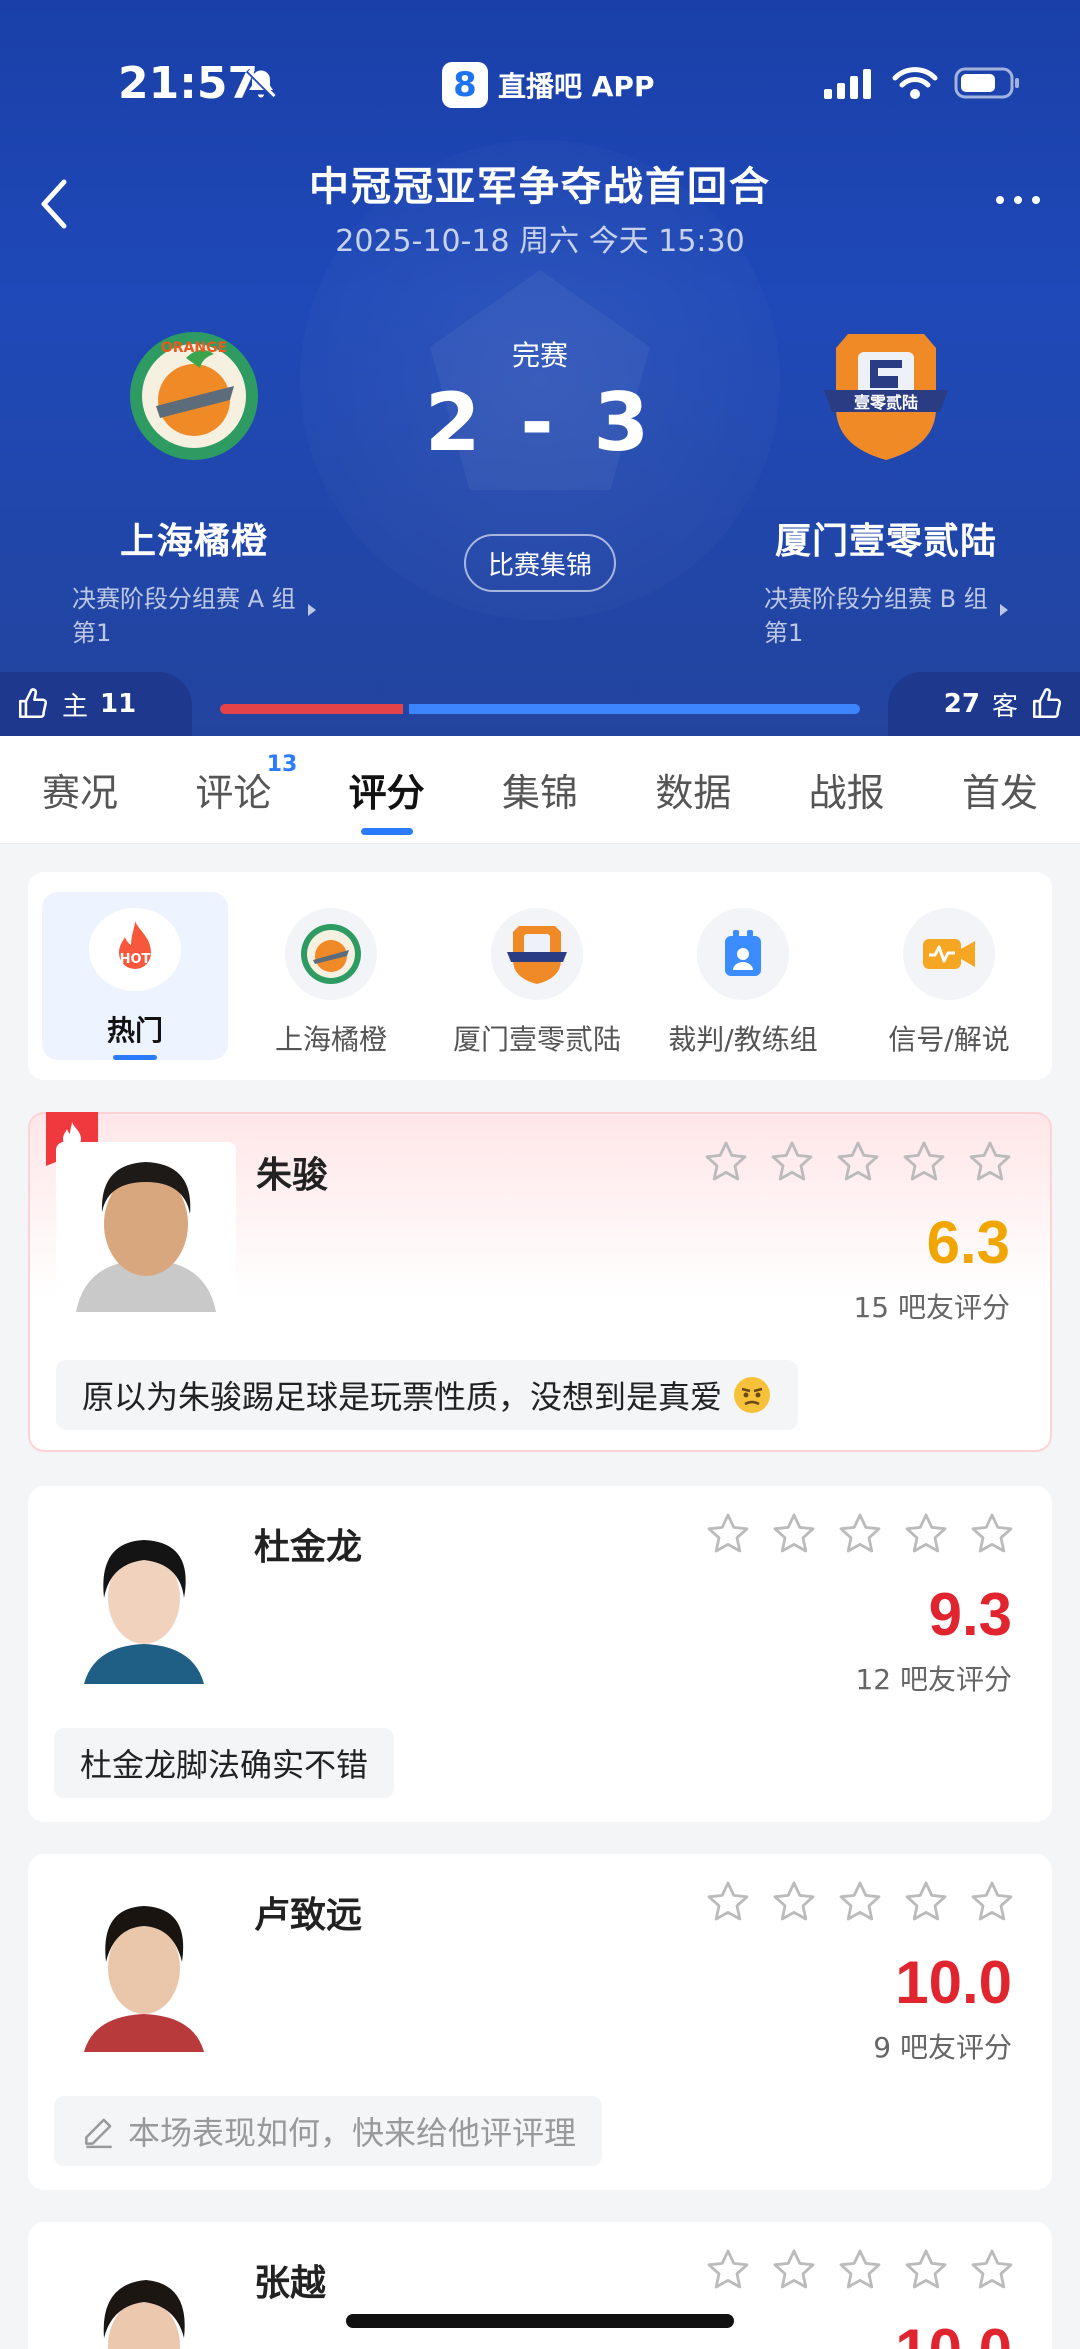 This screenshot has height=2349, width=1080. What do you see at coordinates (331, 976) in the screenshot?
I see `category-shanghai: 上海橘橙` at bounding box center [331, 976].